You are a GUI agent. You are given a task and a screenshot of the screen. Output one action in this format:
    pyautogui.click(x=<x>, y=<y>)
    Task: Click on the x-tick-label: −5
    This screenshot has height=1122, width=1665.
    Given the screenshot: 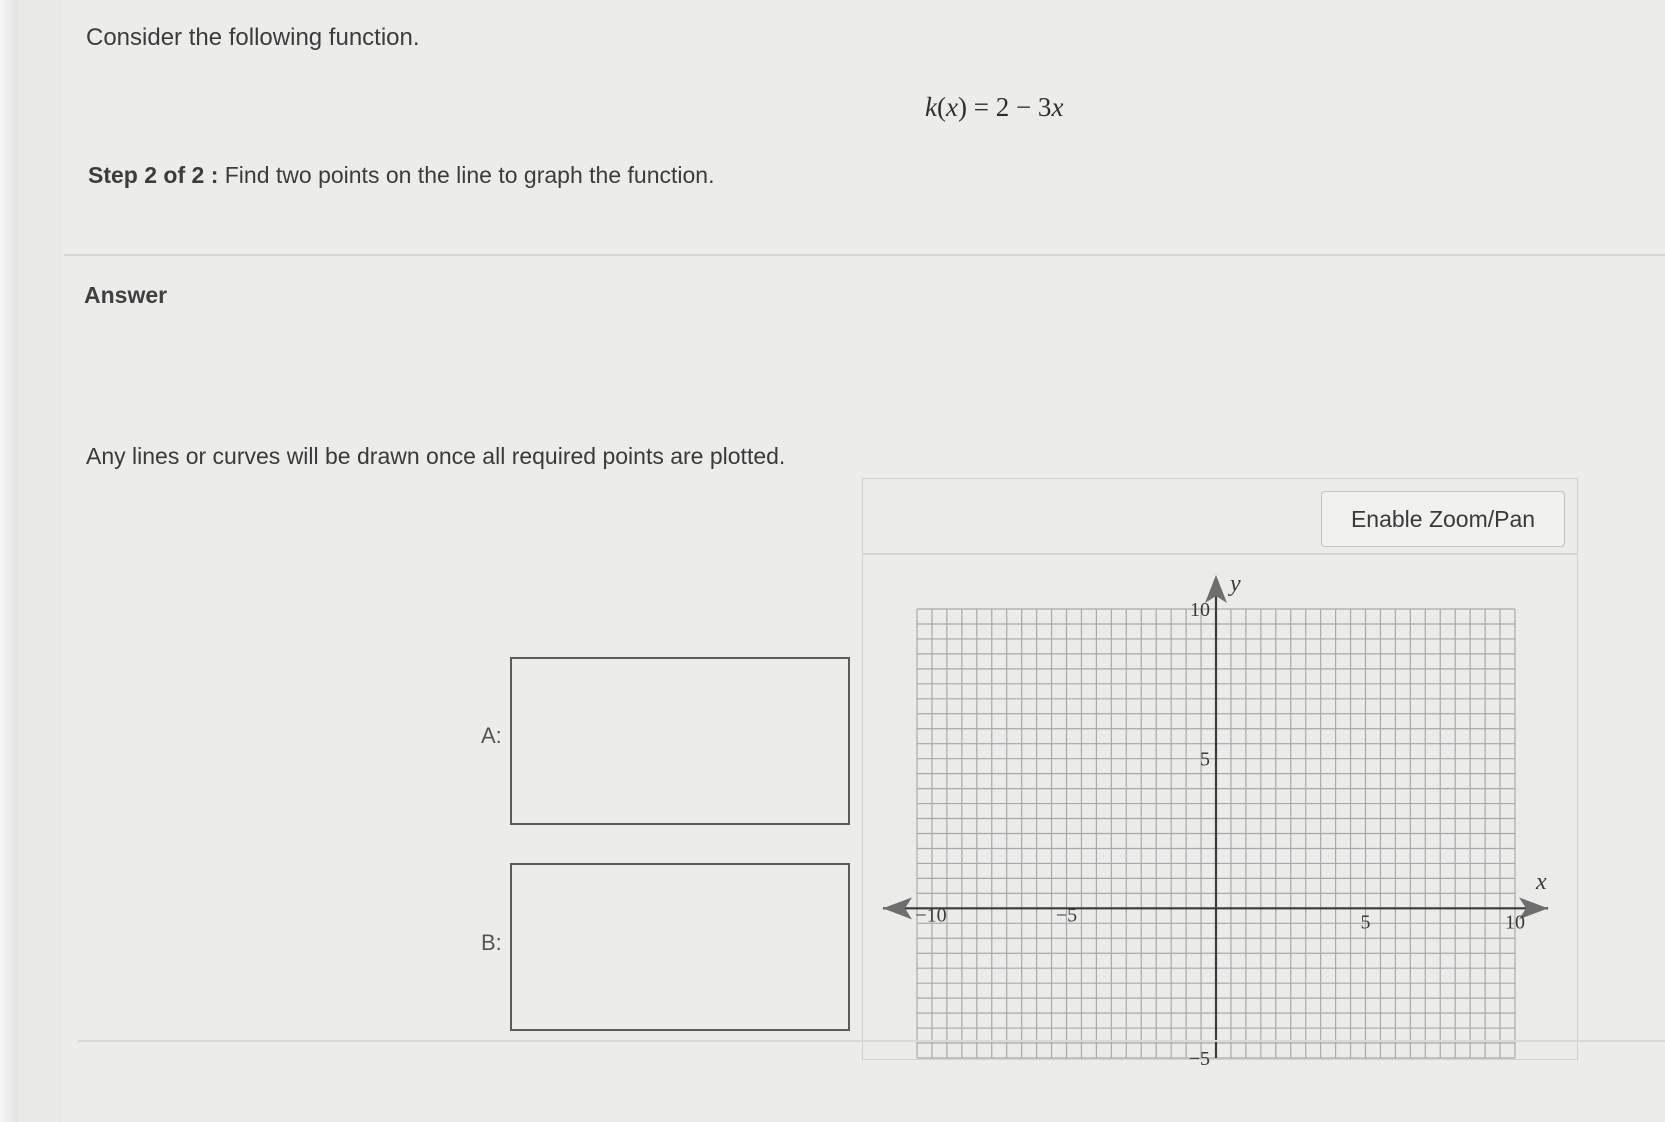 What is the action you would take?
    pyautogui.click(x=1066, y=915)
    